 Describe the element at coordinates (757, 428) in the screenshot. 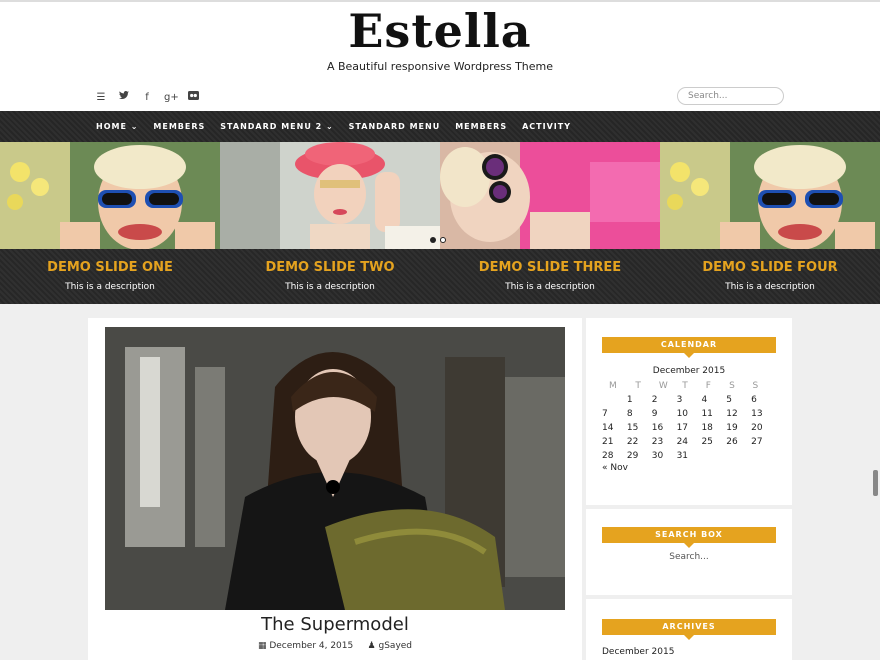

I see `calendar-day: 20` at that location.